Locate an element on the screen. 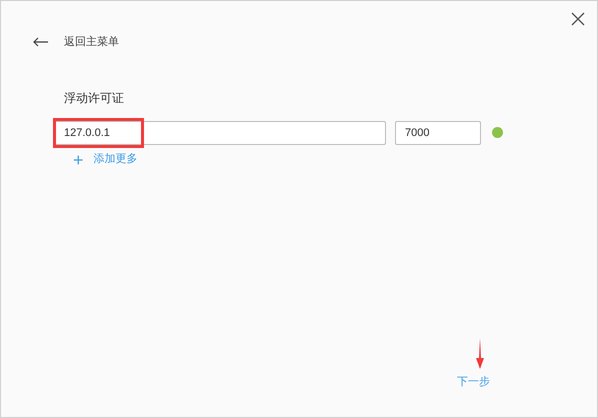  close-icon is located at coordinates (578, 19).